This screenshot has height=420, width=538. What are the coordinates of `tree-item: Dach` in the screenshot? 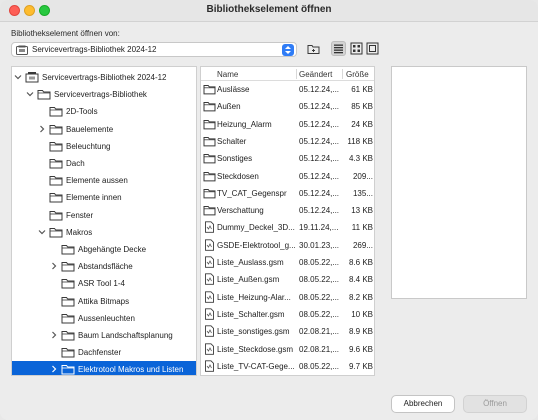 It's located at (104, 163).